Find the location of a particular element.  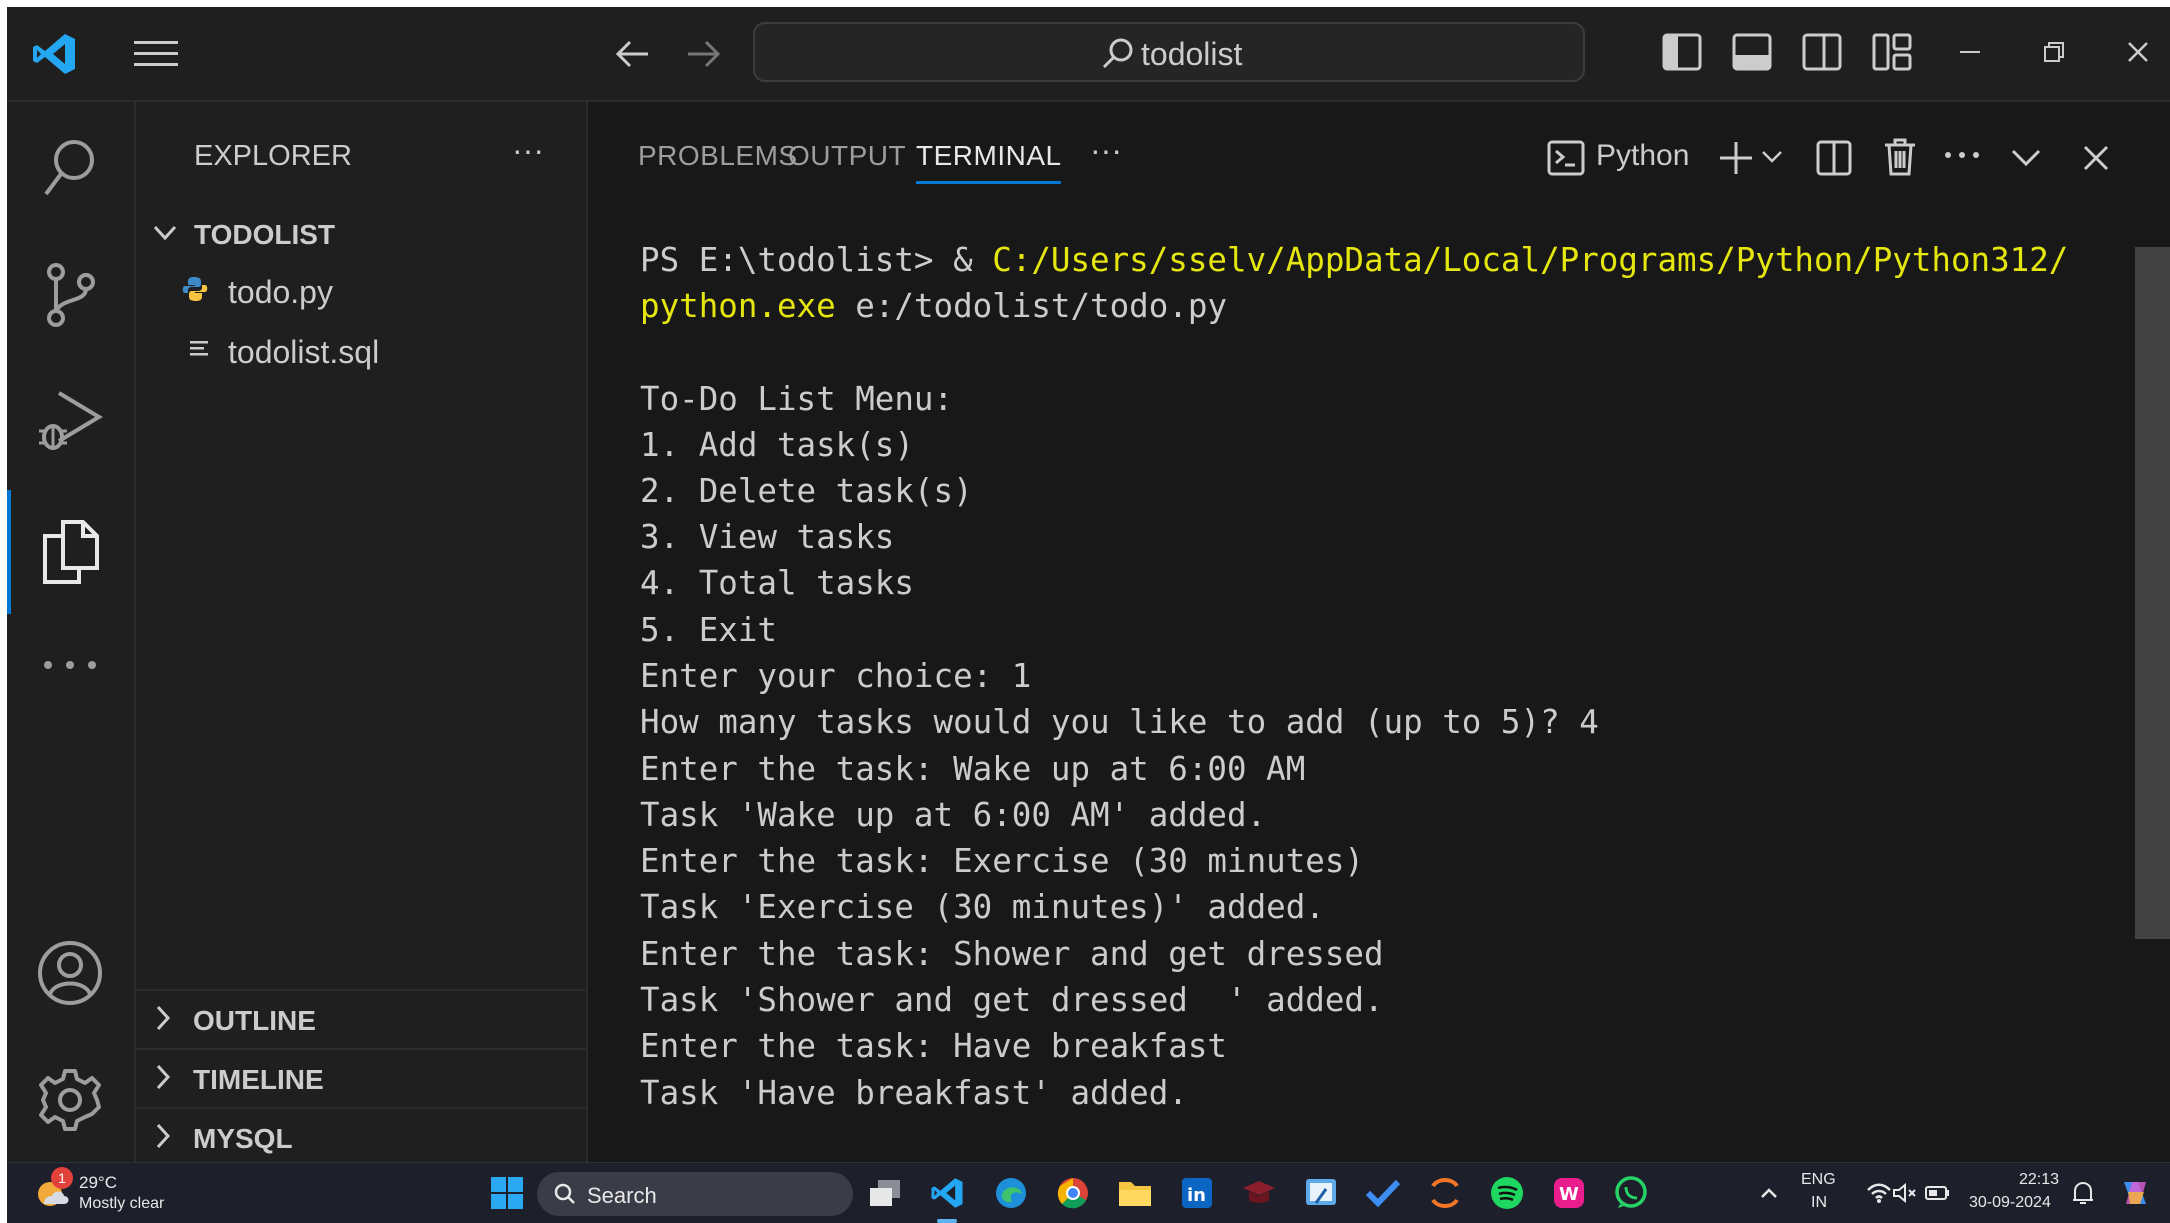

file-label: todo.py is located at coordinates (280, 292).